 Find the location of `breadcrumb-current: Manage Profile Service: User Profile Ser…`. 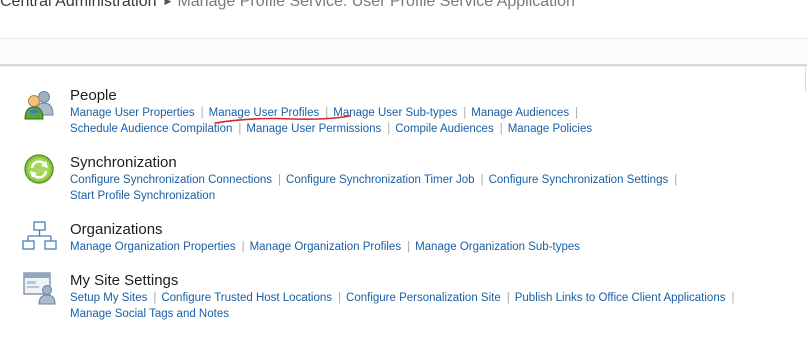

breadcrumb-current: Manage Profile Service: User Profile Ser… is located at coordinates (376, 5).